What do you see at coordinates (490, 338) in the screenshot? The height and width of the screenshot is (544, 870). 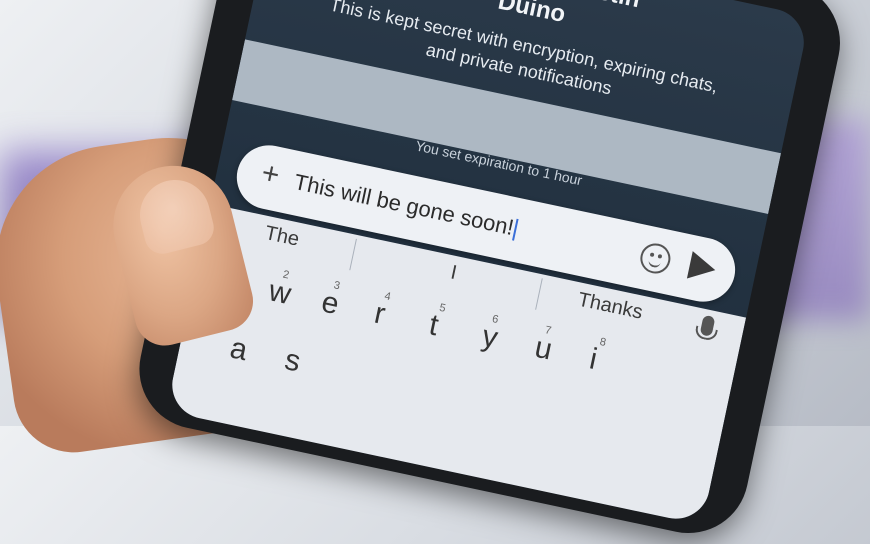 I see `key-y: y` at bounding box center [490, 338].